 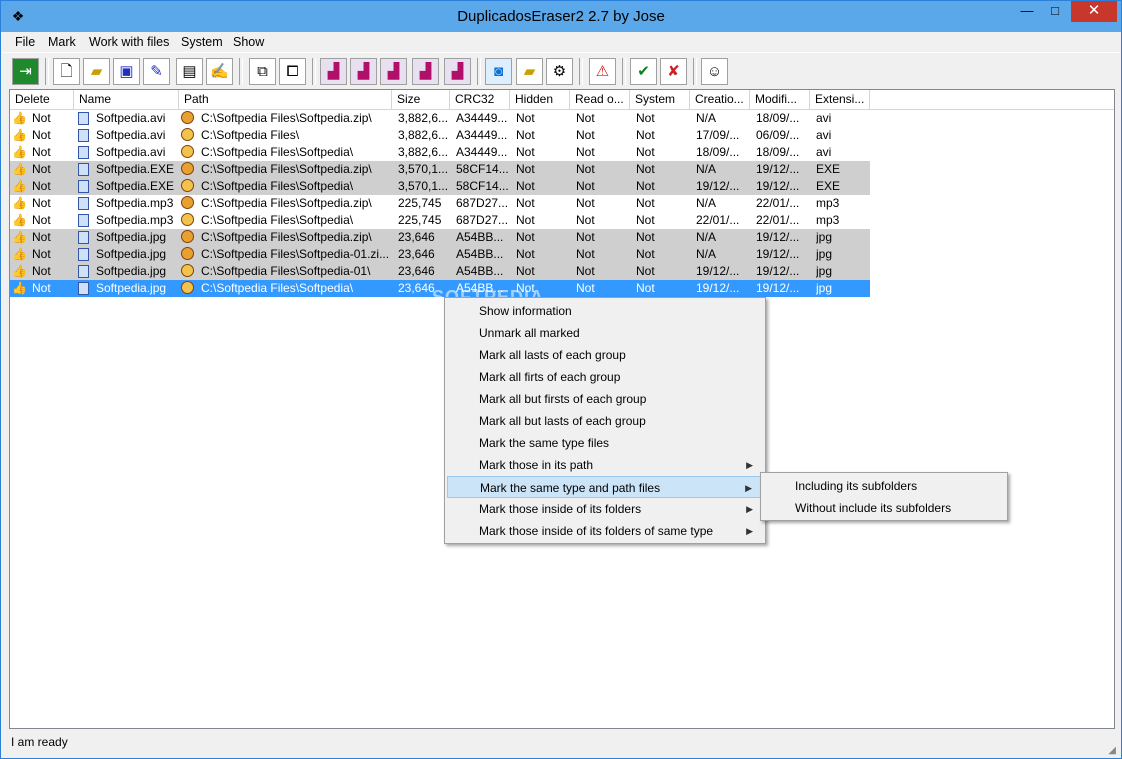 What do you see at coordinates (262, 71) in the screenshot?
I see `compare-icon: ⧉` at bounding box center [262, 71].